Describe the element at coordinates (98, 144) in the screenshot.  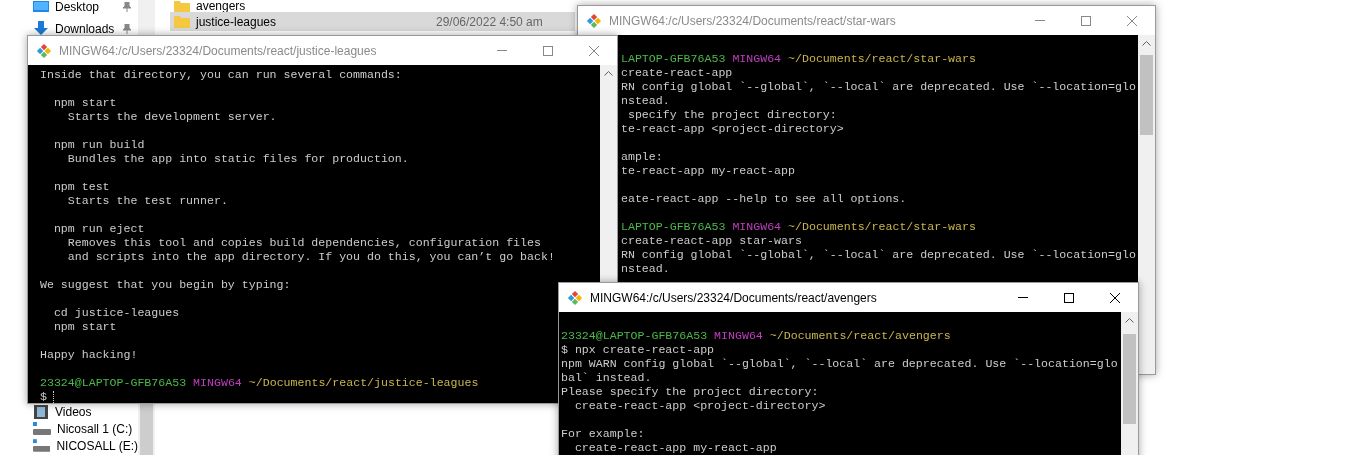
I see `terminal-line: npm run build` at that location.